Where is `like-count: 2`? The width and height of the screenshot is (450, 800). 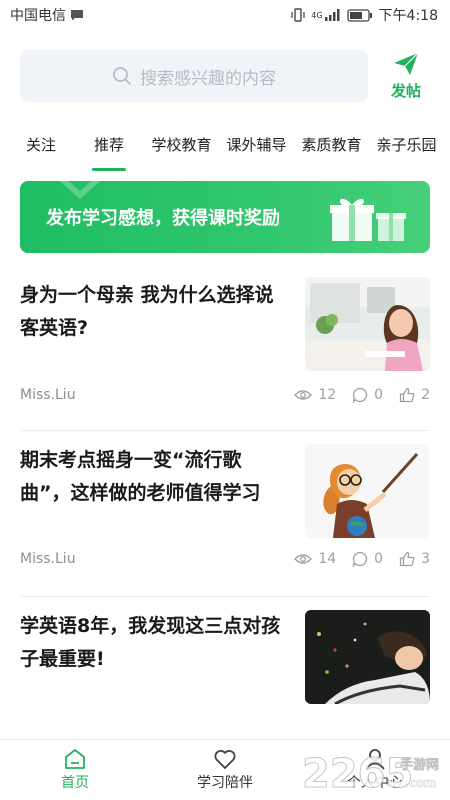 like-count: 2 is located at coordinates (414, 395).